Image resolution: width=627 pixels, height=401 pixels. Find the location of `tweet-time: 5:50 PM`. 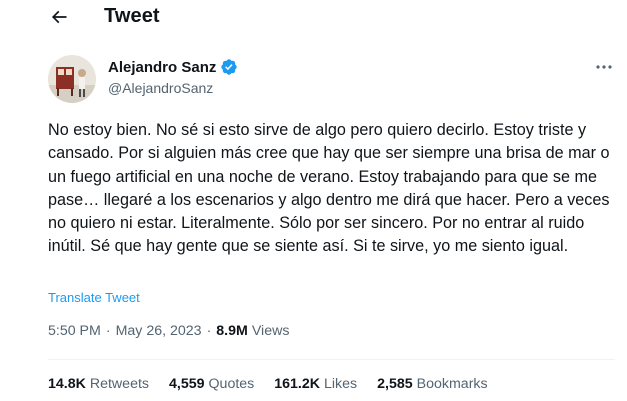

tweet-time: 5:50 PM is located at coordinates (74, 331).